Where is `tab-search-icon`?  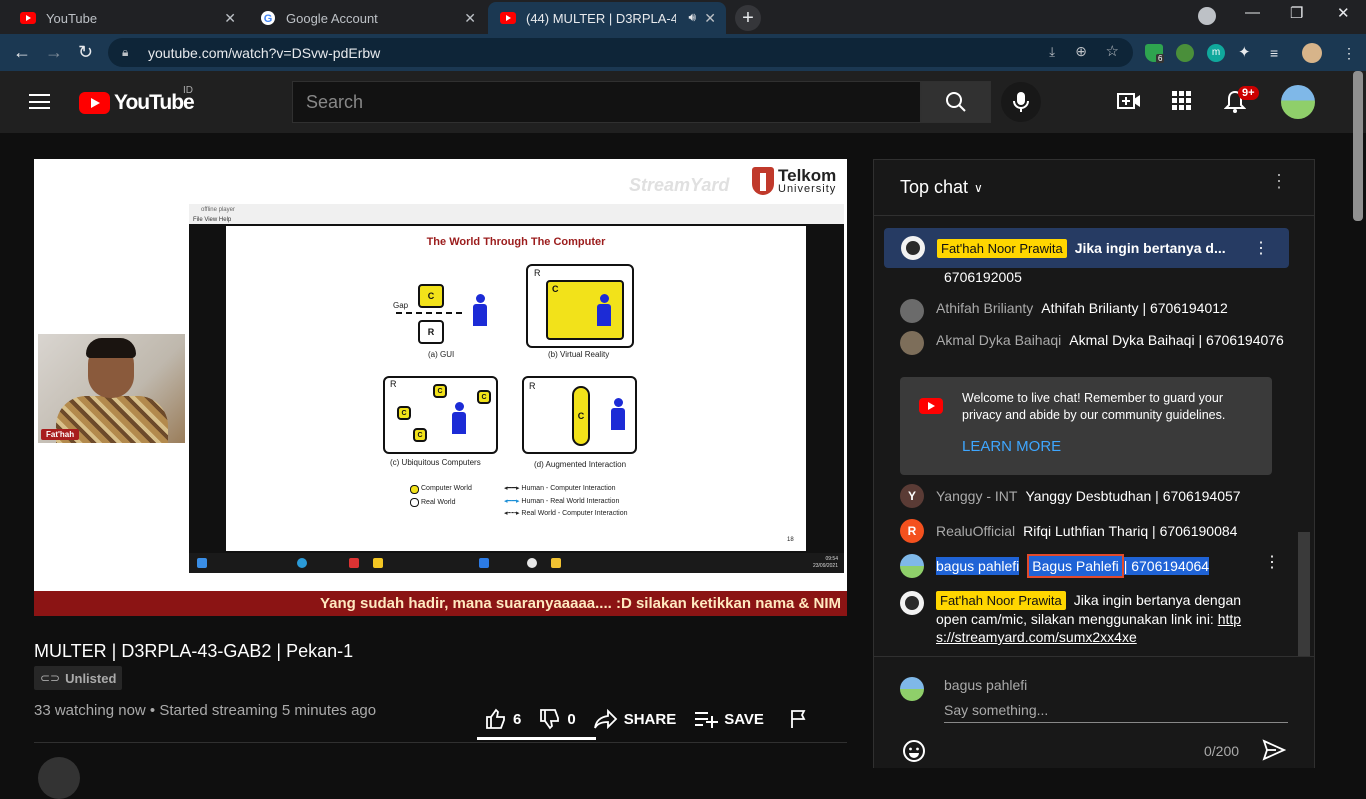
tab-search-icon is located at coordinates (1207, 16).